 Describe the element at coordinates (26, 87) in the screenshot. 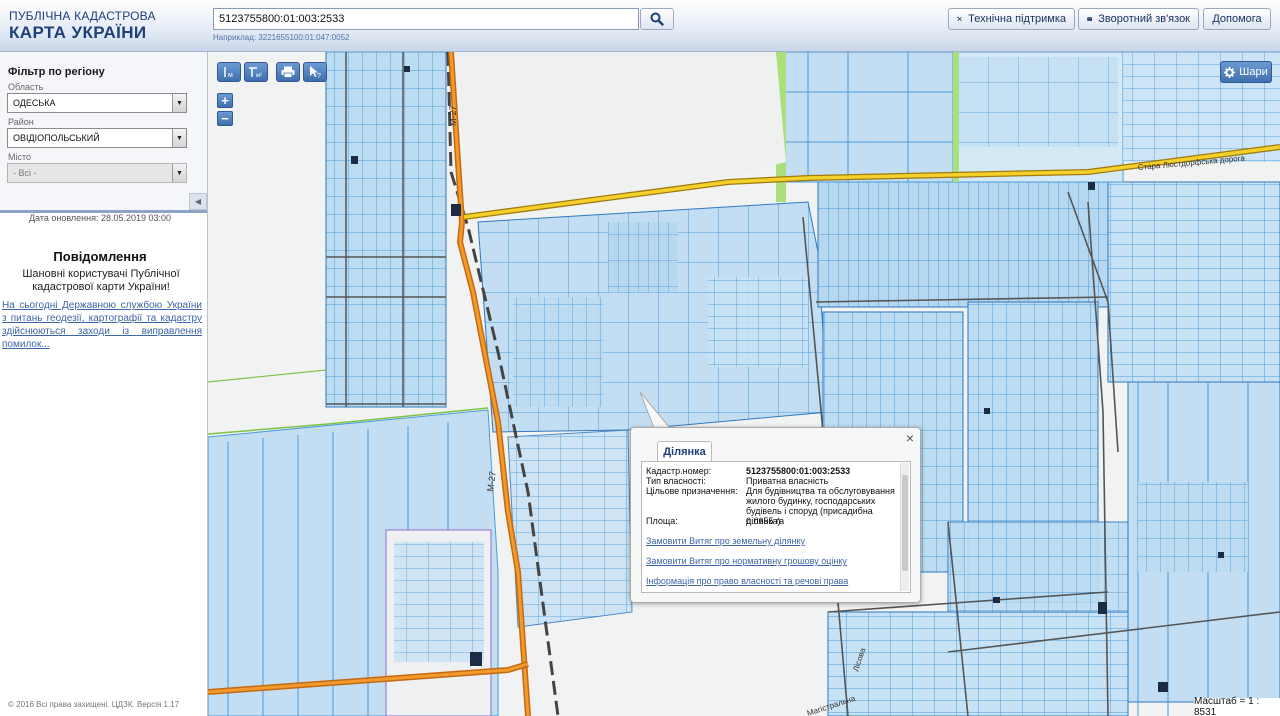

I see `oblast-label: Область` at that location.